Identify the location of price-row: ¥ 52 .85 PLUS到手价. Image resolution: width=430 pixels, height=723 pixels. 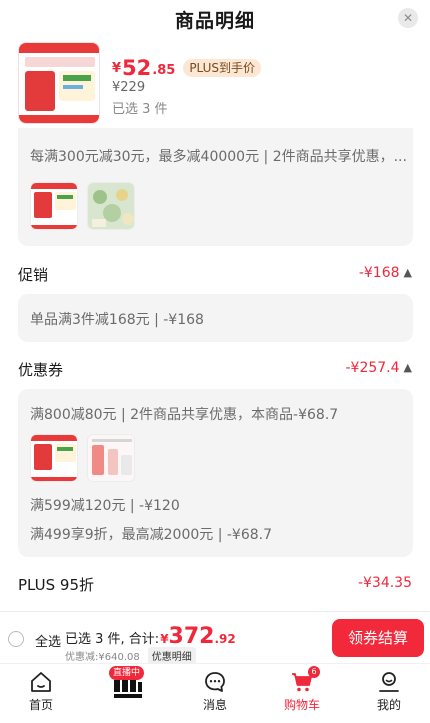
(187, 68).